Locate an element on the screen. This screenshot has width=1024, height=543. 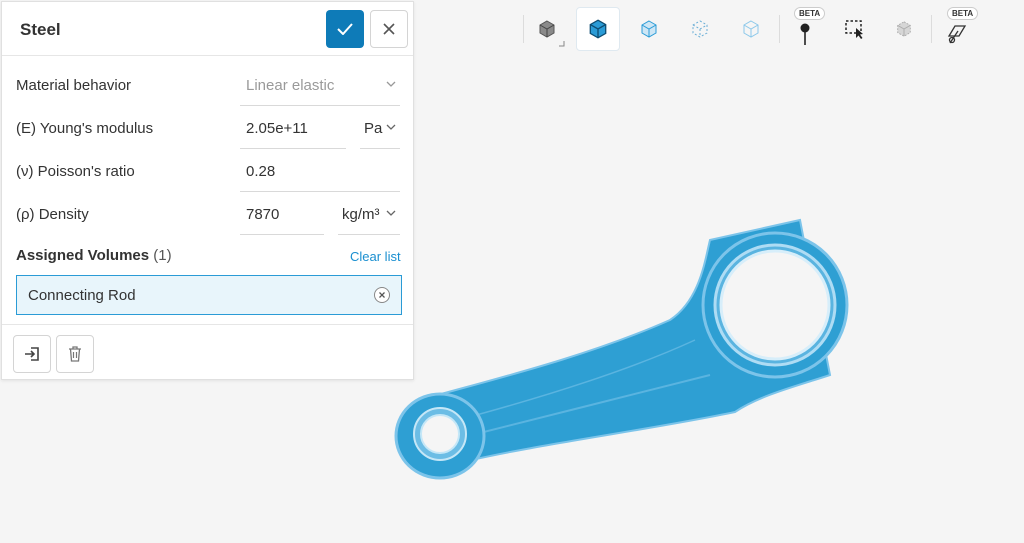
box-select-icon is located at coordinates (854, 29).